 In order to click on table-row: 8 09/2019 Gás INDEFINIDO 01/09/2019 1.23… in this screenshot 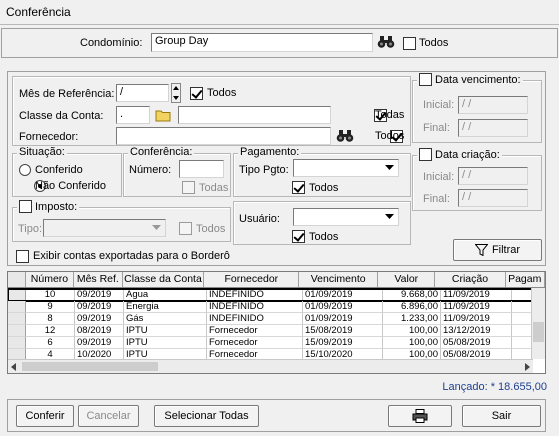, I will do `click(270, 319)`.